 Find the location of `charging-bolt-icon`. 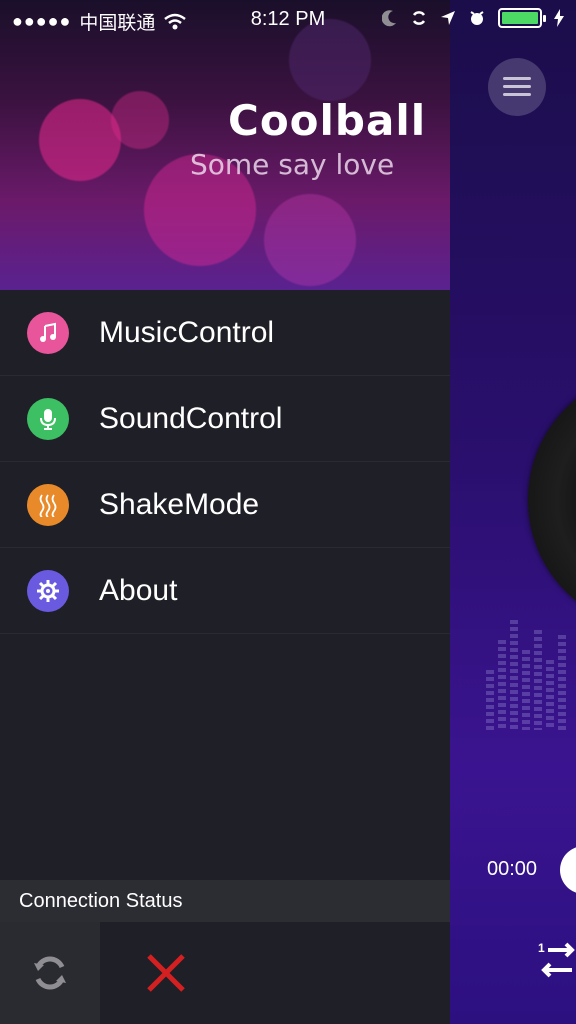

charging-bolt-icon is located at coordinates (559, 18).